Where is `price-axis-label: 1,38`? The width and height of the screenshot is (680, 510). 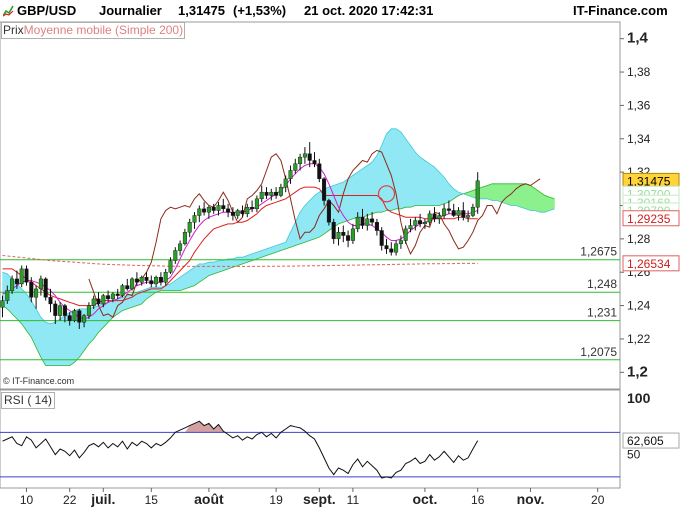
price-axis-label: 1,38 is located at coordinates (639, 72).